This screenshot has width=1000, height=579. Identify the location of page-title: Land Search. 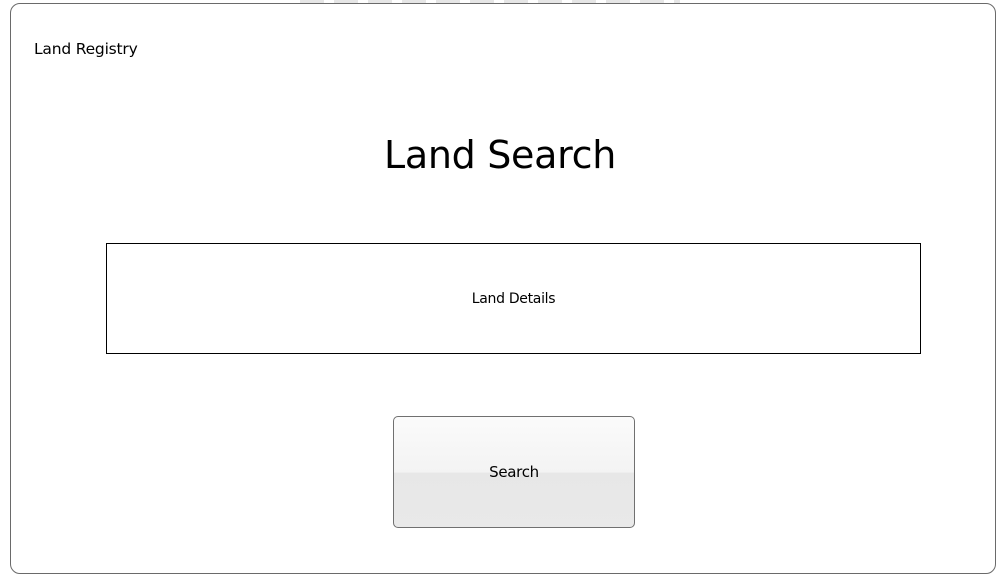
(500, 155).